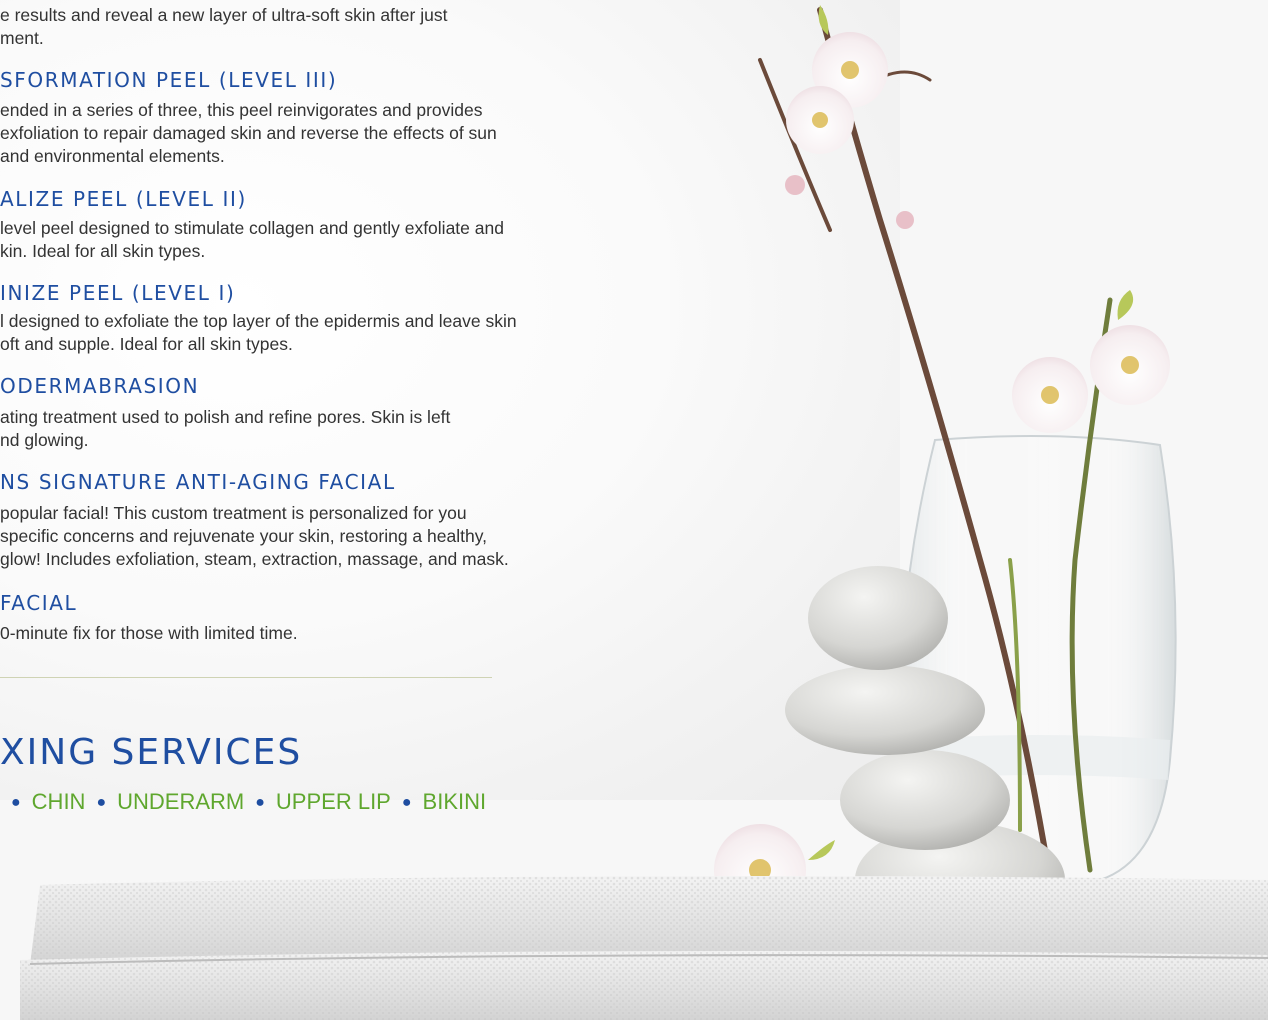 The width and height of the screenshot is (1268, 1020). Describe the element at coordinates (181, 801) in the screenshot. I see `waxing-item: UNDERARM` at that location.